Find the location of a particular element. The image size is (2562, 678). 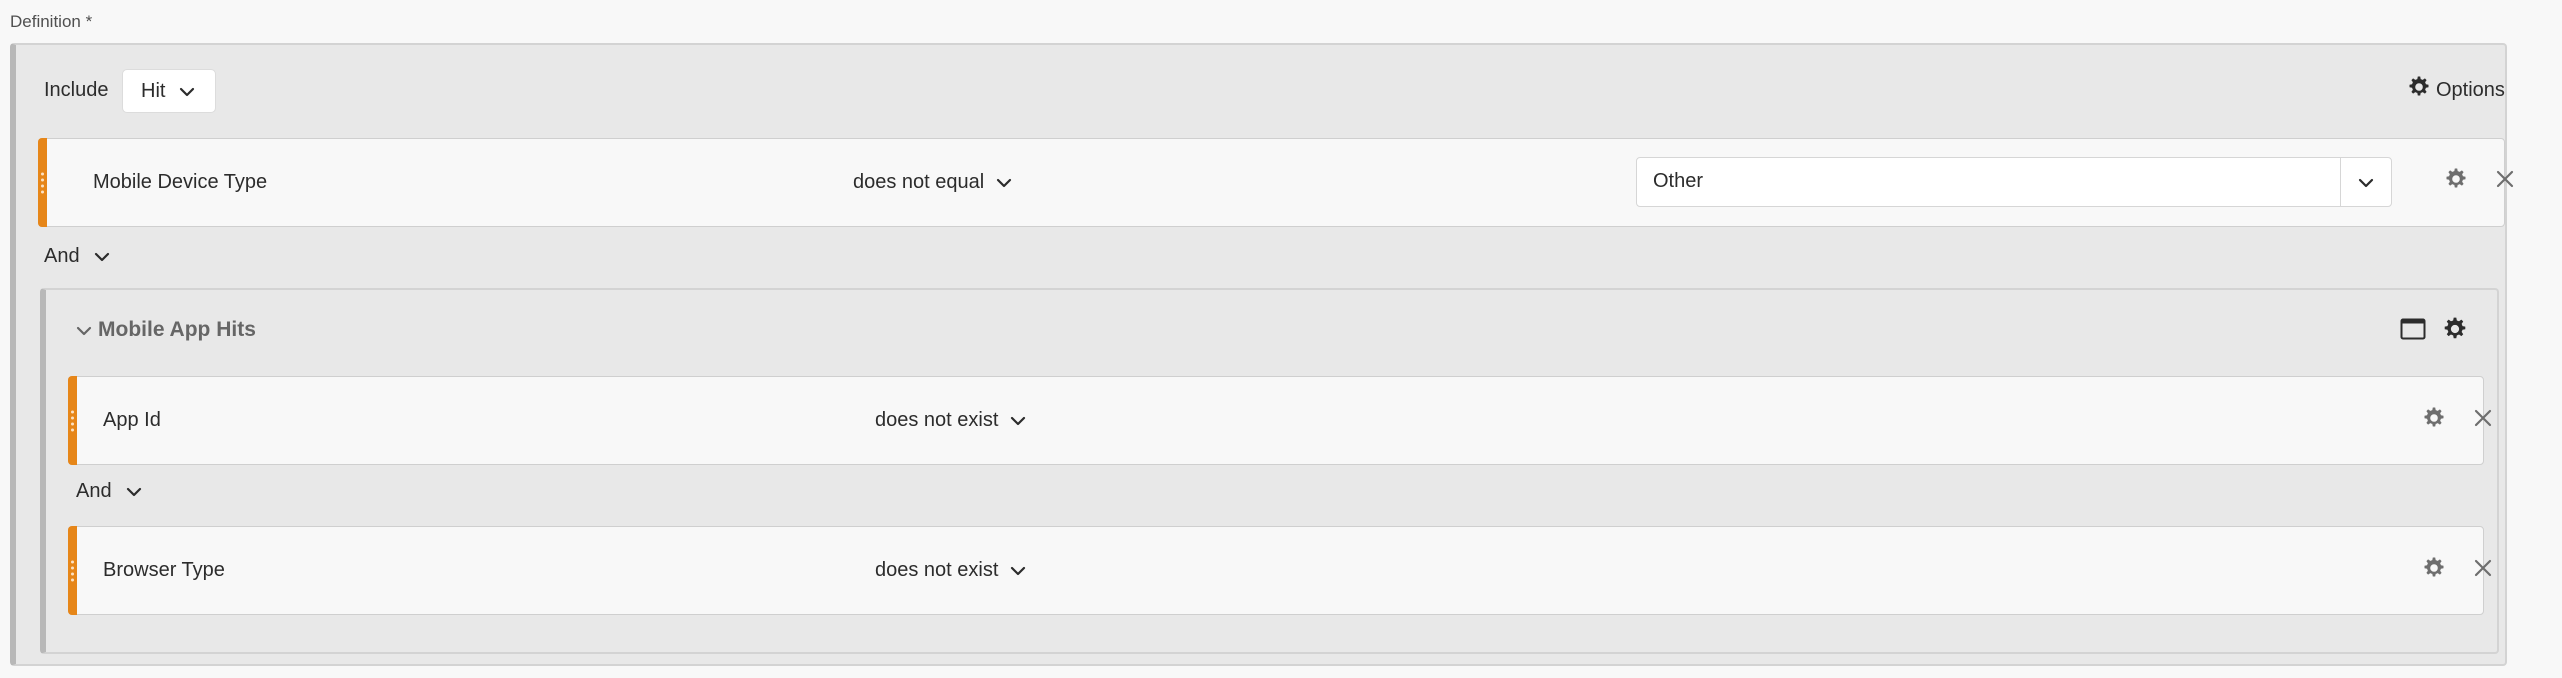

include-label: Include is located at coordinates (76, 90).